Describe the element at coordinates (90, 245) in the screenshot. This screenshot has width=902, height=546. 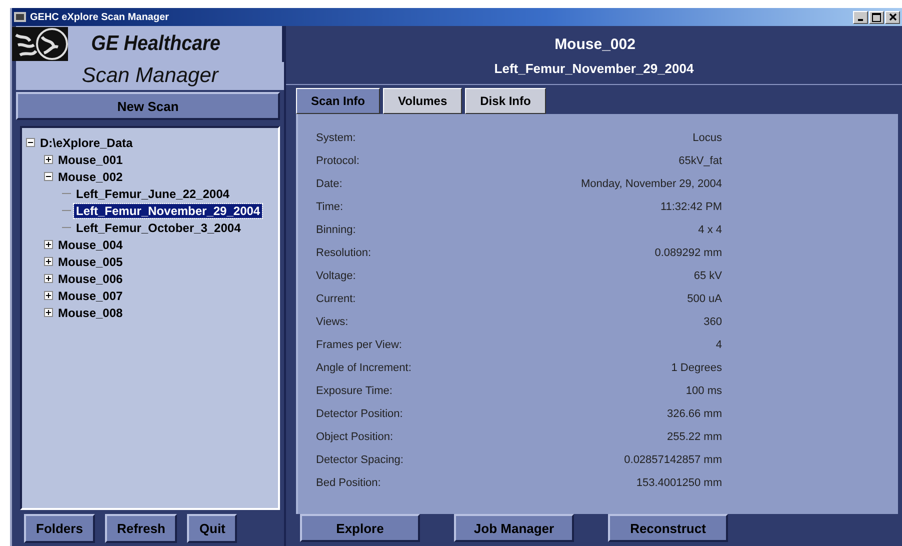
I see `tree-item: Mouse_004` at that location.